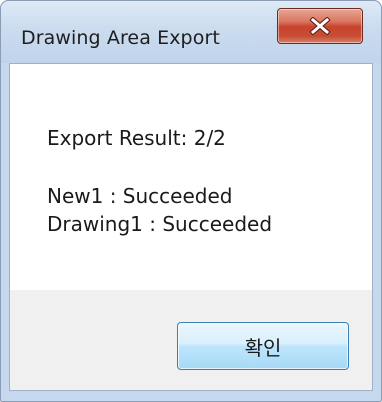 The height and width of the screenshot is (402, 382). What do you see at coordinates (136, 138) in the screenshot?
I see `export-result-summary: Export Result: 2/2` at bounding box center [136, 138].